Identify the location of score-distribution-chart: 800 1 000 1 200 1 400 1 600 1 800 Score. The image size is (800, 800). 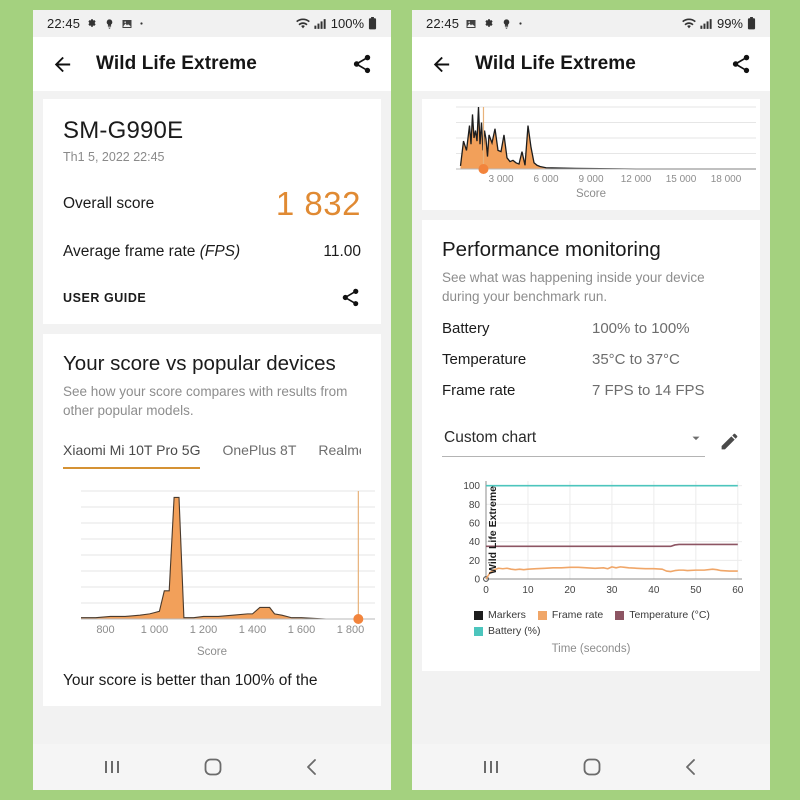
(219, 572).